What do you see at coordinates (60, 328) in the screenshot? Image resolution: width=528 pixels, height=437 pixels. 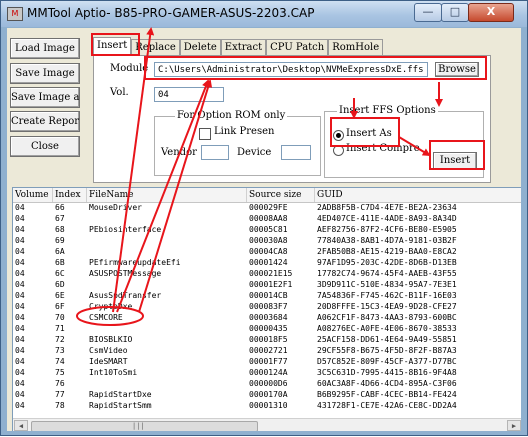 I see `table-cell: 71` at bounding box center [60, 328].